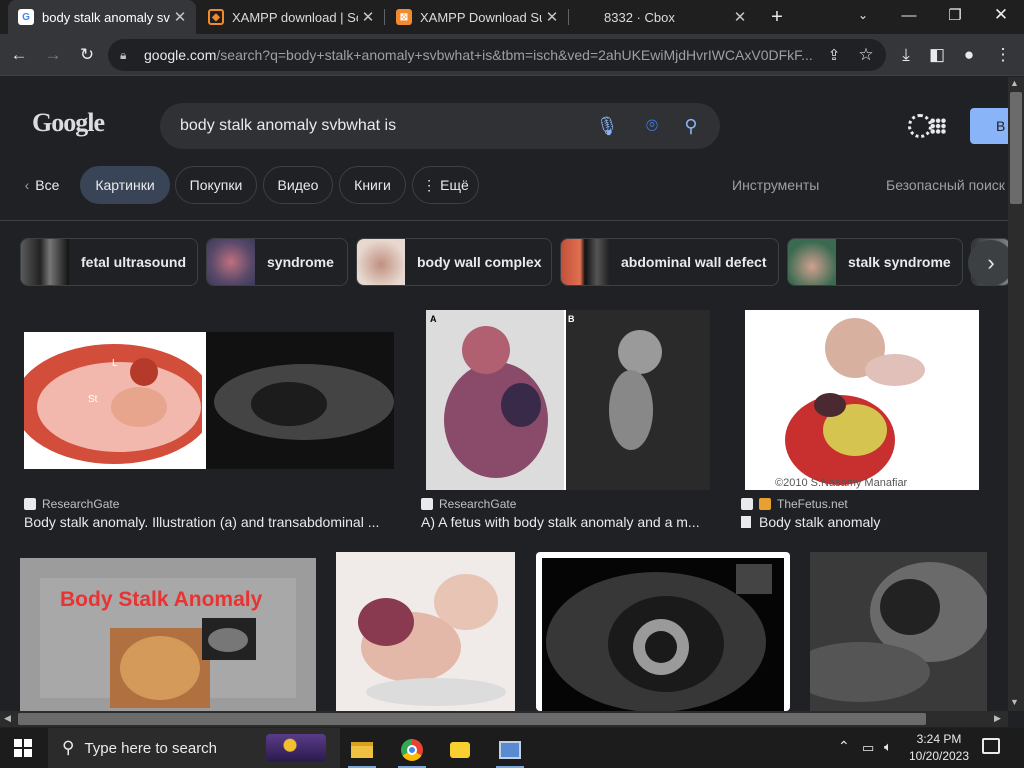  I want to click on tab-google-search: G body stalk anomaly svbw ✕, so click(102, 17).